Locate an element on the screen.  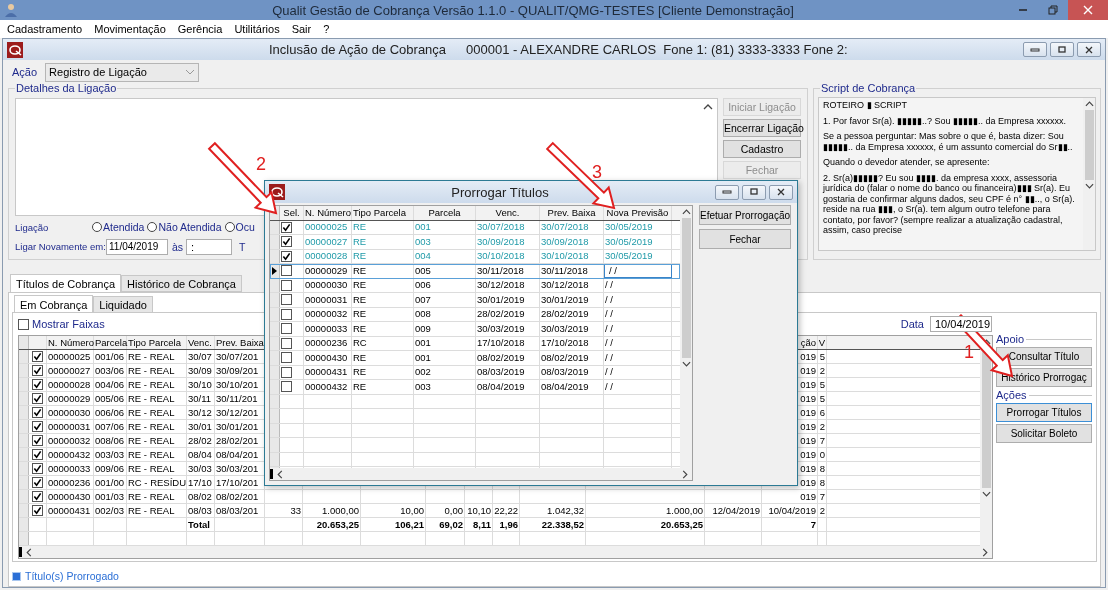
support-button: Consultar Título is located at coordinates (1044, 356).